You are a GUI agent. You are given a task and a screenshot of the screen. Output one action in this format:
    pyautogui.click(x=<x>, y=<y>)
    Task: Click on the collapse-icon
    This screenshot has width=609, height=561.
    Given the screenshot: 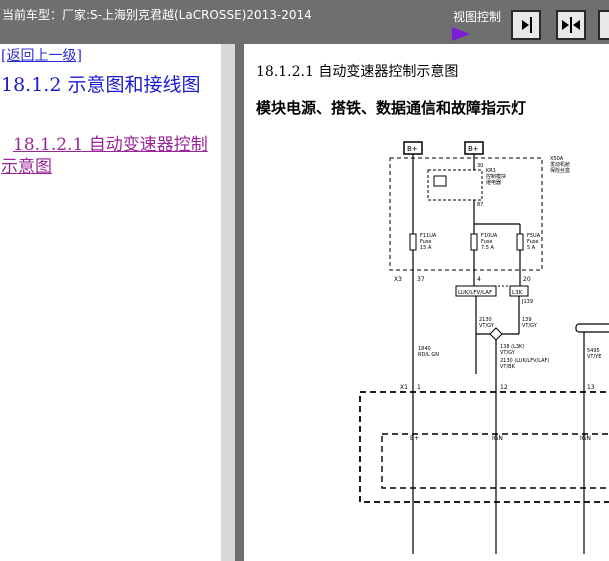 What is the action you would take?
    pyautogui.click(x=571, y=25)
    